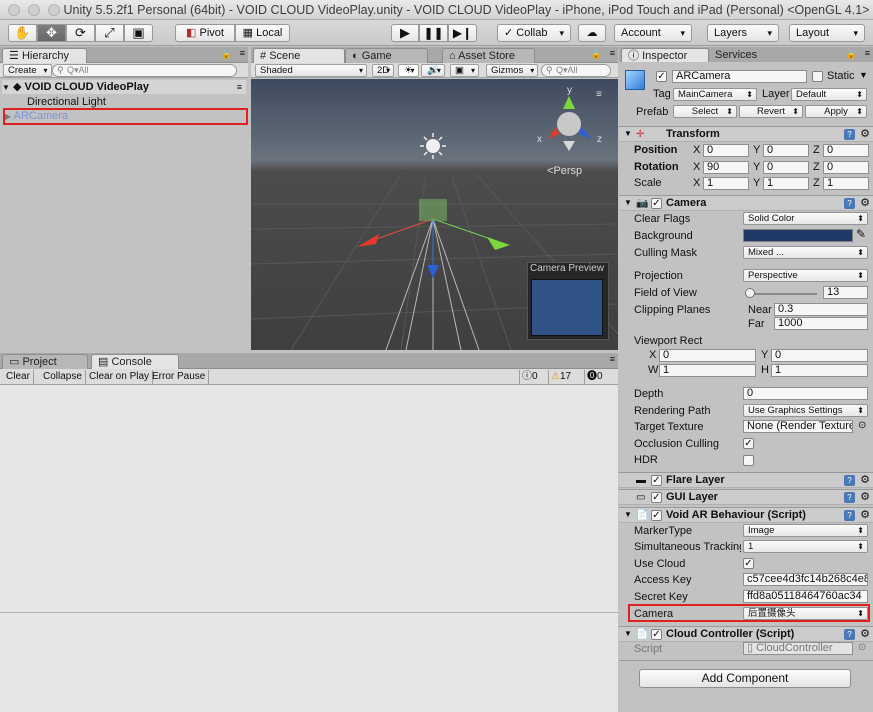 Image resolution: width=873 pixels, height=712 pixels. I want to click on flare-layer-header: ▬ ✓ Flare Layer ? ⚙, so click(746, 480).